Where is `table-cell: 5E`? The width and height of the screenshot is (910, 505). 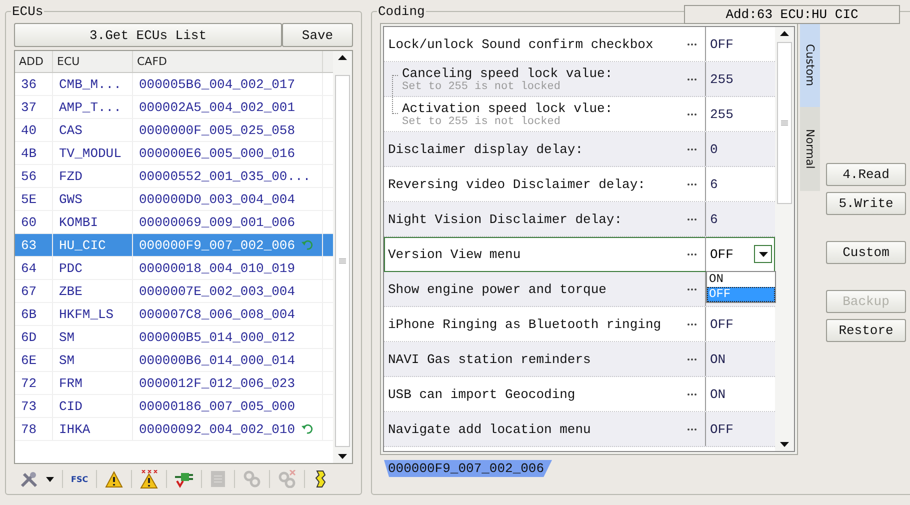
table-cell: 5E is located at coordinates (34, 199).